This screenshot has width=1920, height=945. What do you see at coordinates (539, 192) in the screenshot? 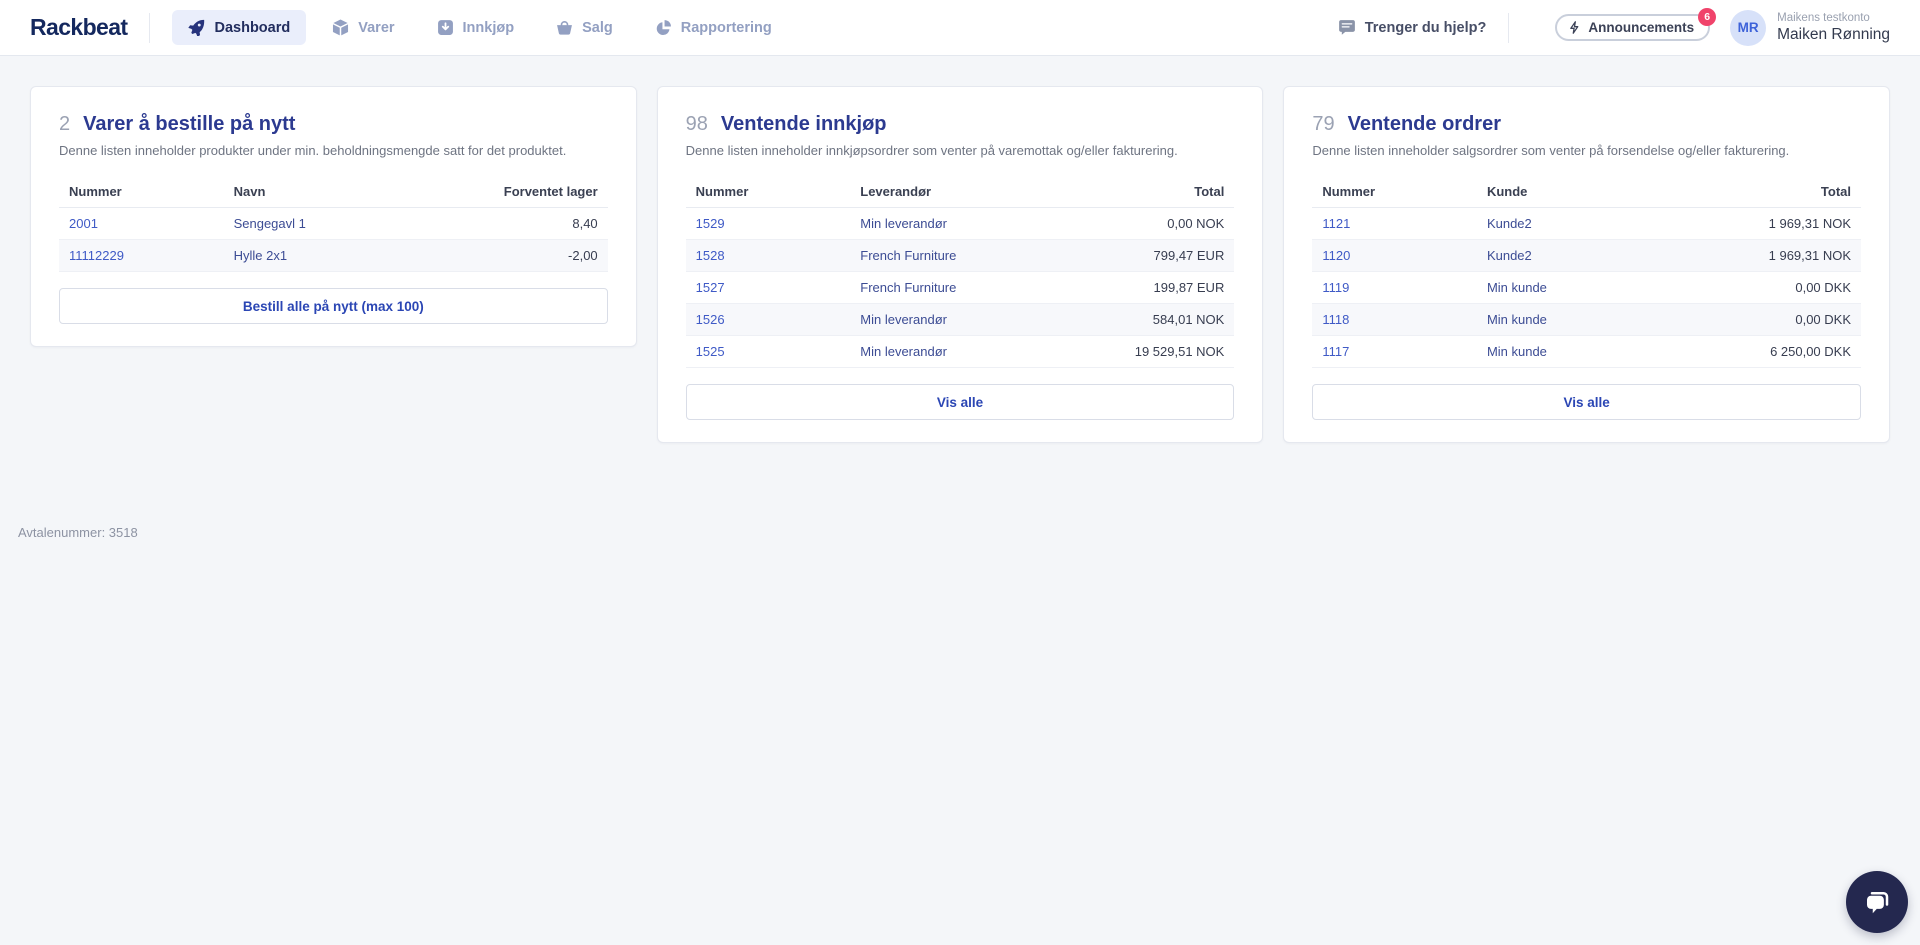
I see `column-header: Forventet lager` at bounding box center [539, 192].